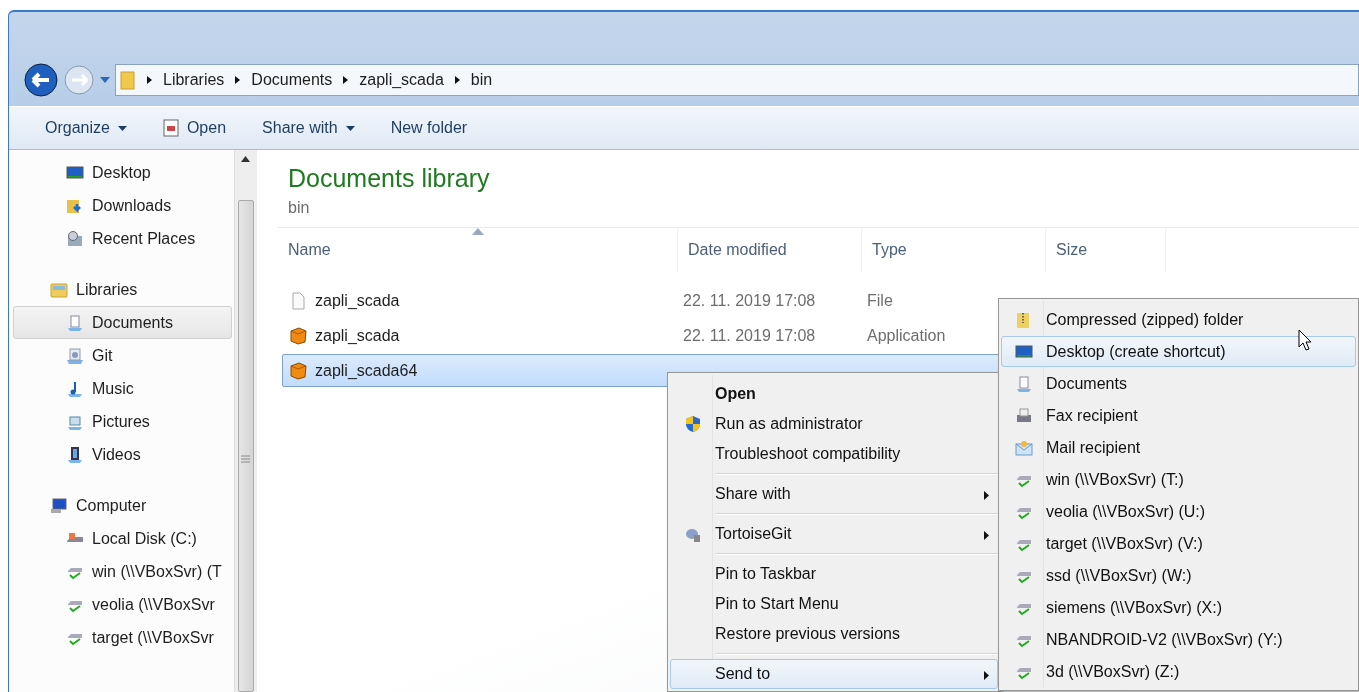  I want to click on blank-file-icon, so click(298, 300).